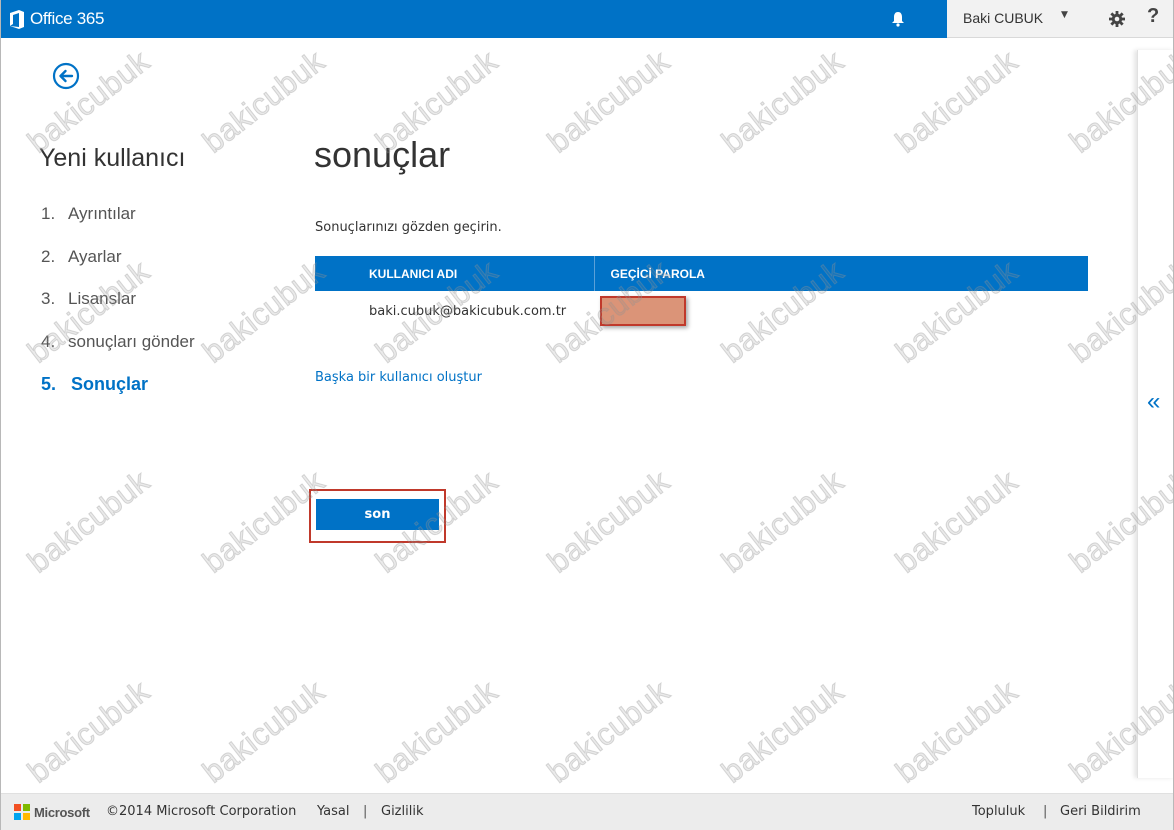 This screenshot has height=830, width=1174. I want to click on step-licenses: 3. Lisanslar, so click(118, 306).